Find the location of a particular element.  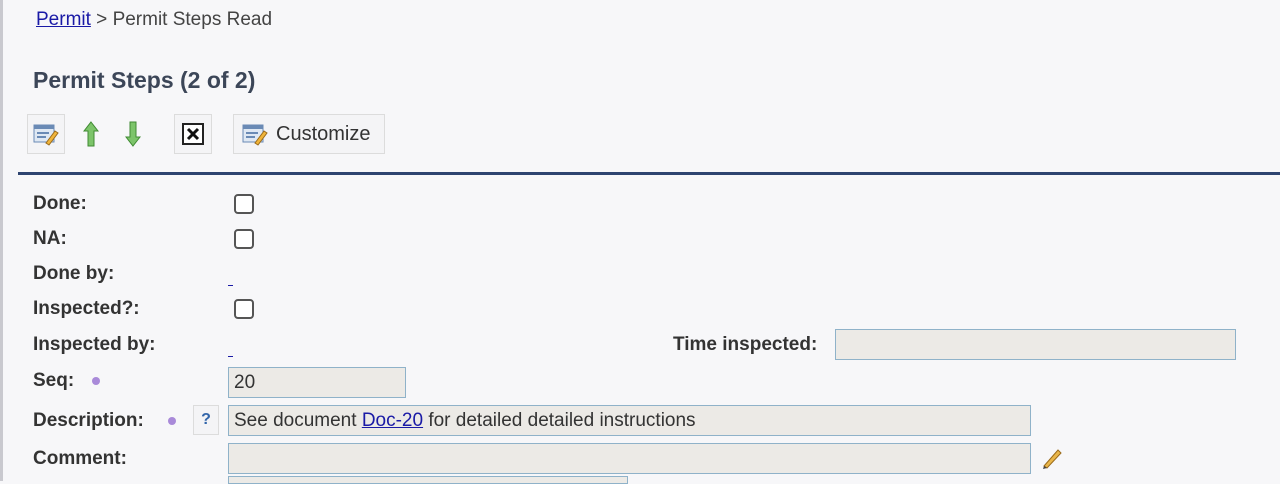

section-divider is located at coordinates (649, 173).